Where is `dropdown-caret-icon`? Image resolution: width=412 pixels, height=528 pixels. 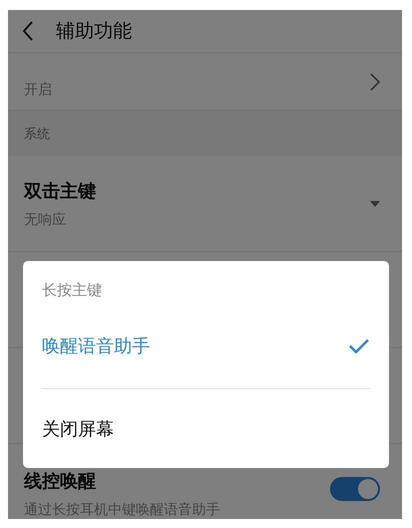 dropdown-caret-icon is located at coordinates (375, 203).